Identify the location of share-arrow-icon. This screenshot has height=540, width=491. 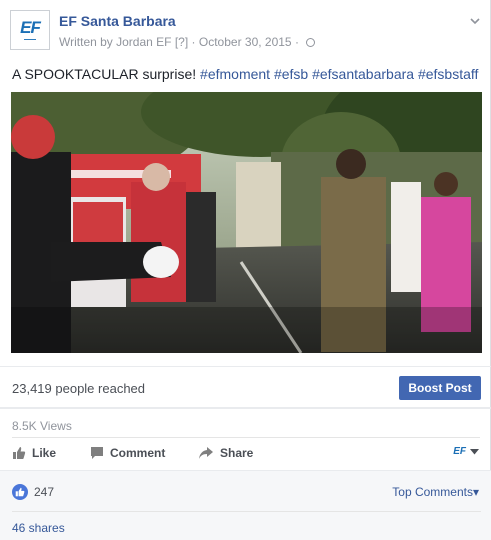
(206, 453).